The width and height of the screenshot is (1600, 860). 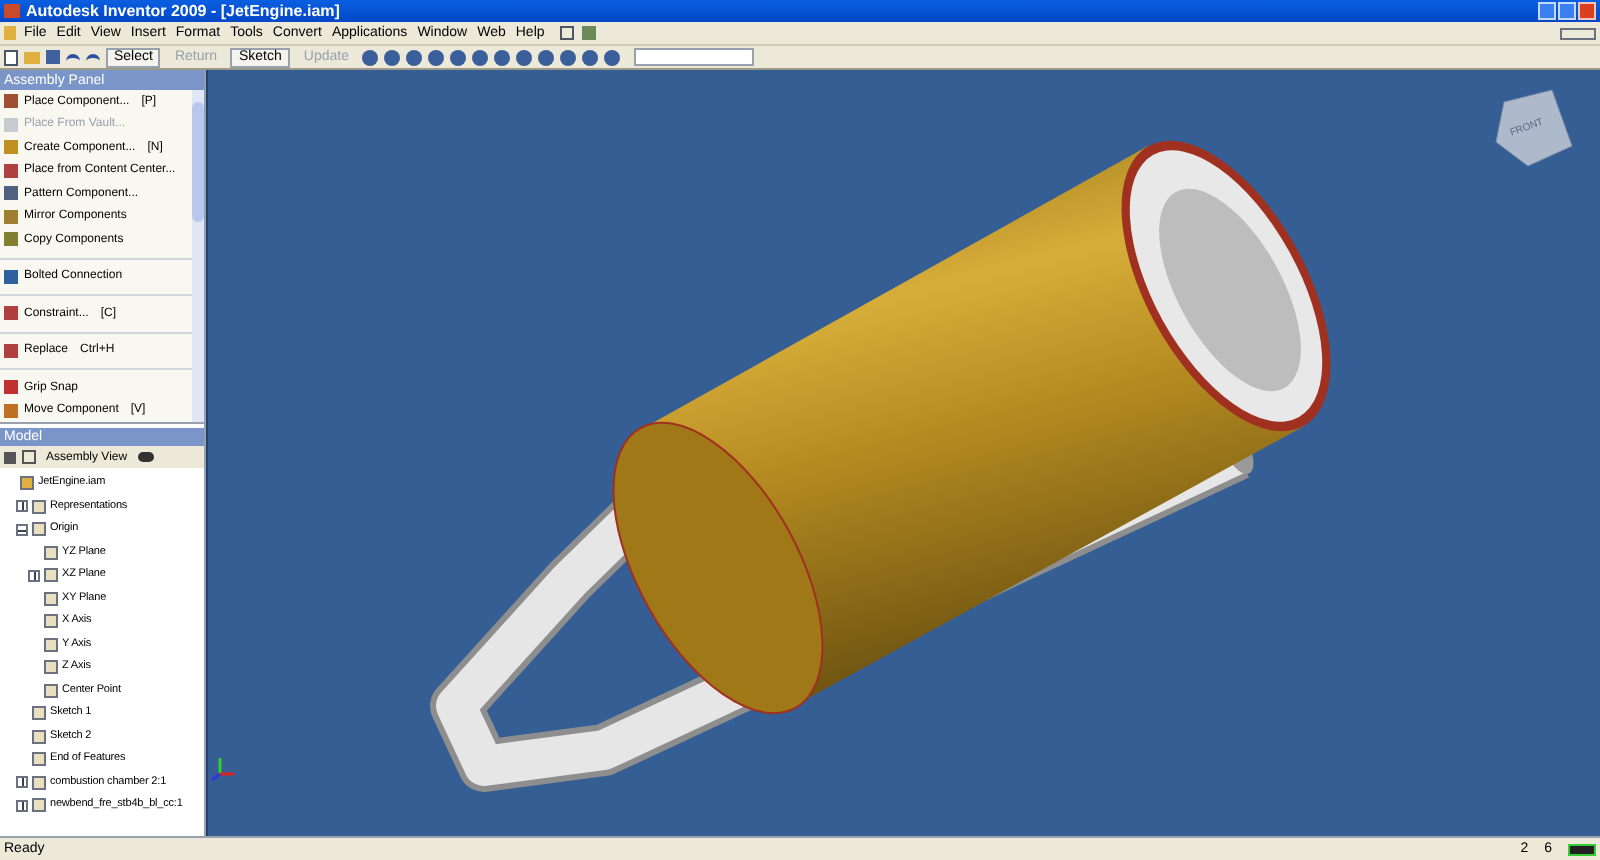 What do you see at coordinates (183, 11) in the screenshot?
I see `window-title: Autodesk Inventor 2009 - [JetEngine.iam]` at bounding box center [183, 11].